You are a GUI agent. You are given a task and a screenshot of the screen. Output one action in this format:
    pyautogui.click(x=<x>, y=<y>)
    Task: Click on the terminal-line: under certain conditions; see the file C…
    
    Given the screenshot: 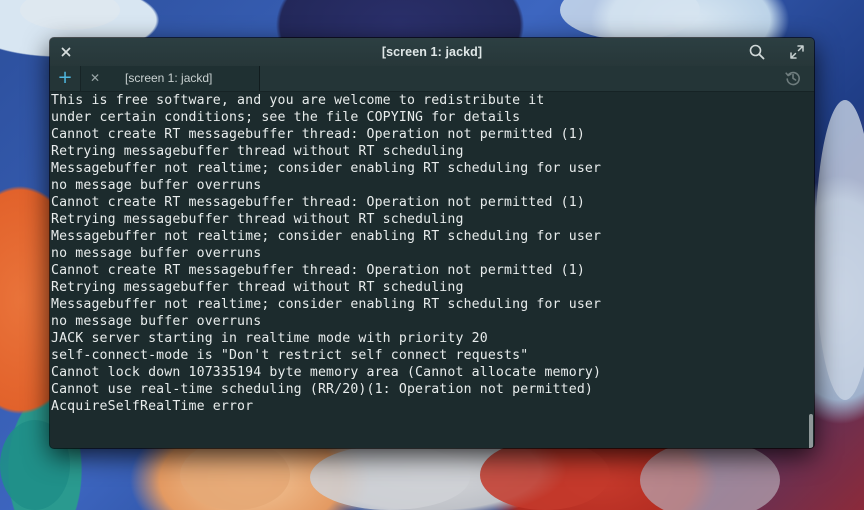 What is the action you would take?
    pyautogui.click(x=286, y=117)
    